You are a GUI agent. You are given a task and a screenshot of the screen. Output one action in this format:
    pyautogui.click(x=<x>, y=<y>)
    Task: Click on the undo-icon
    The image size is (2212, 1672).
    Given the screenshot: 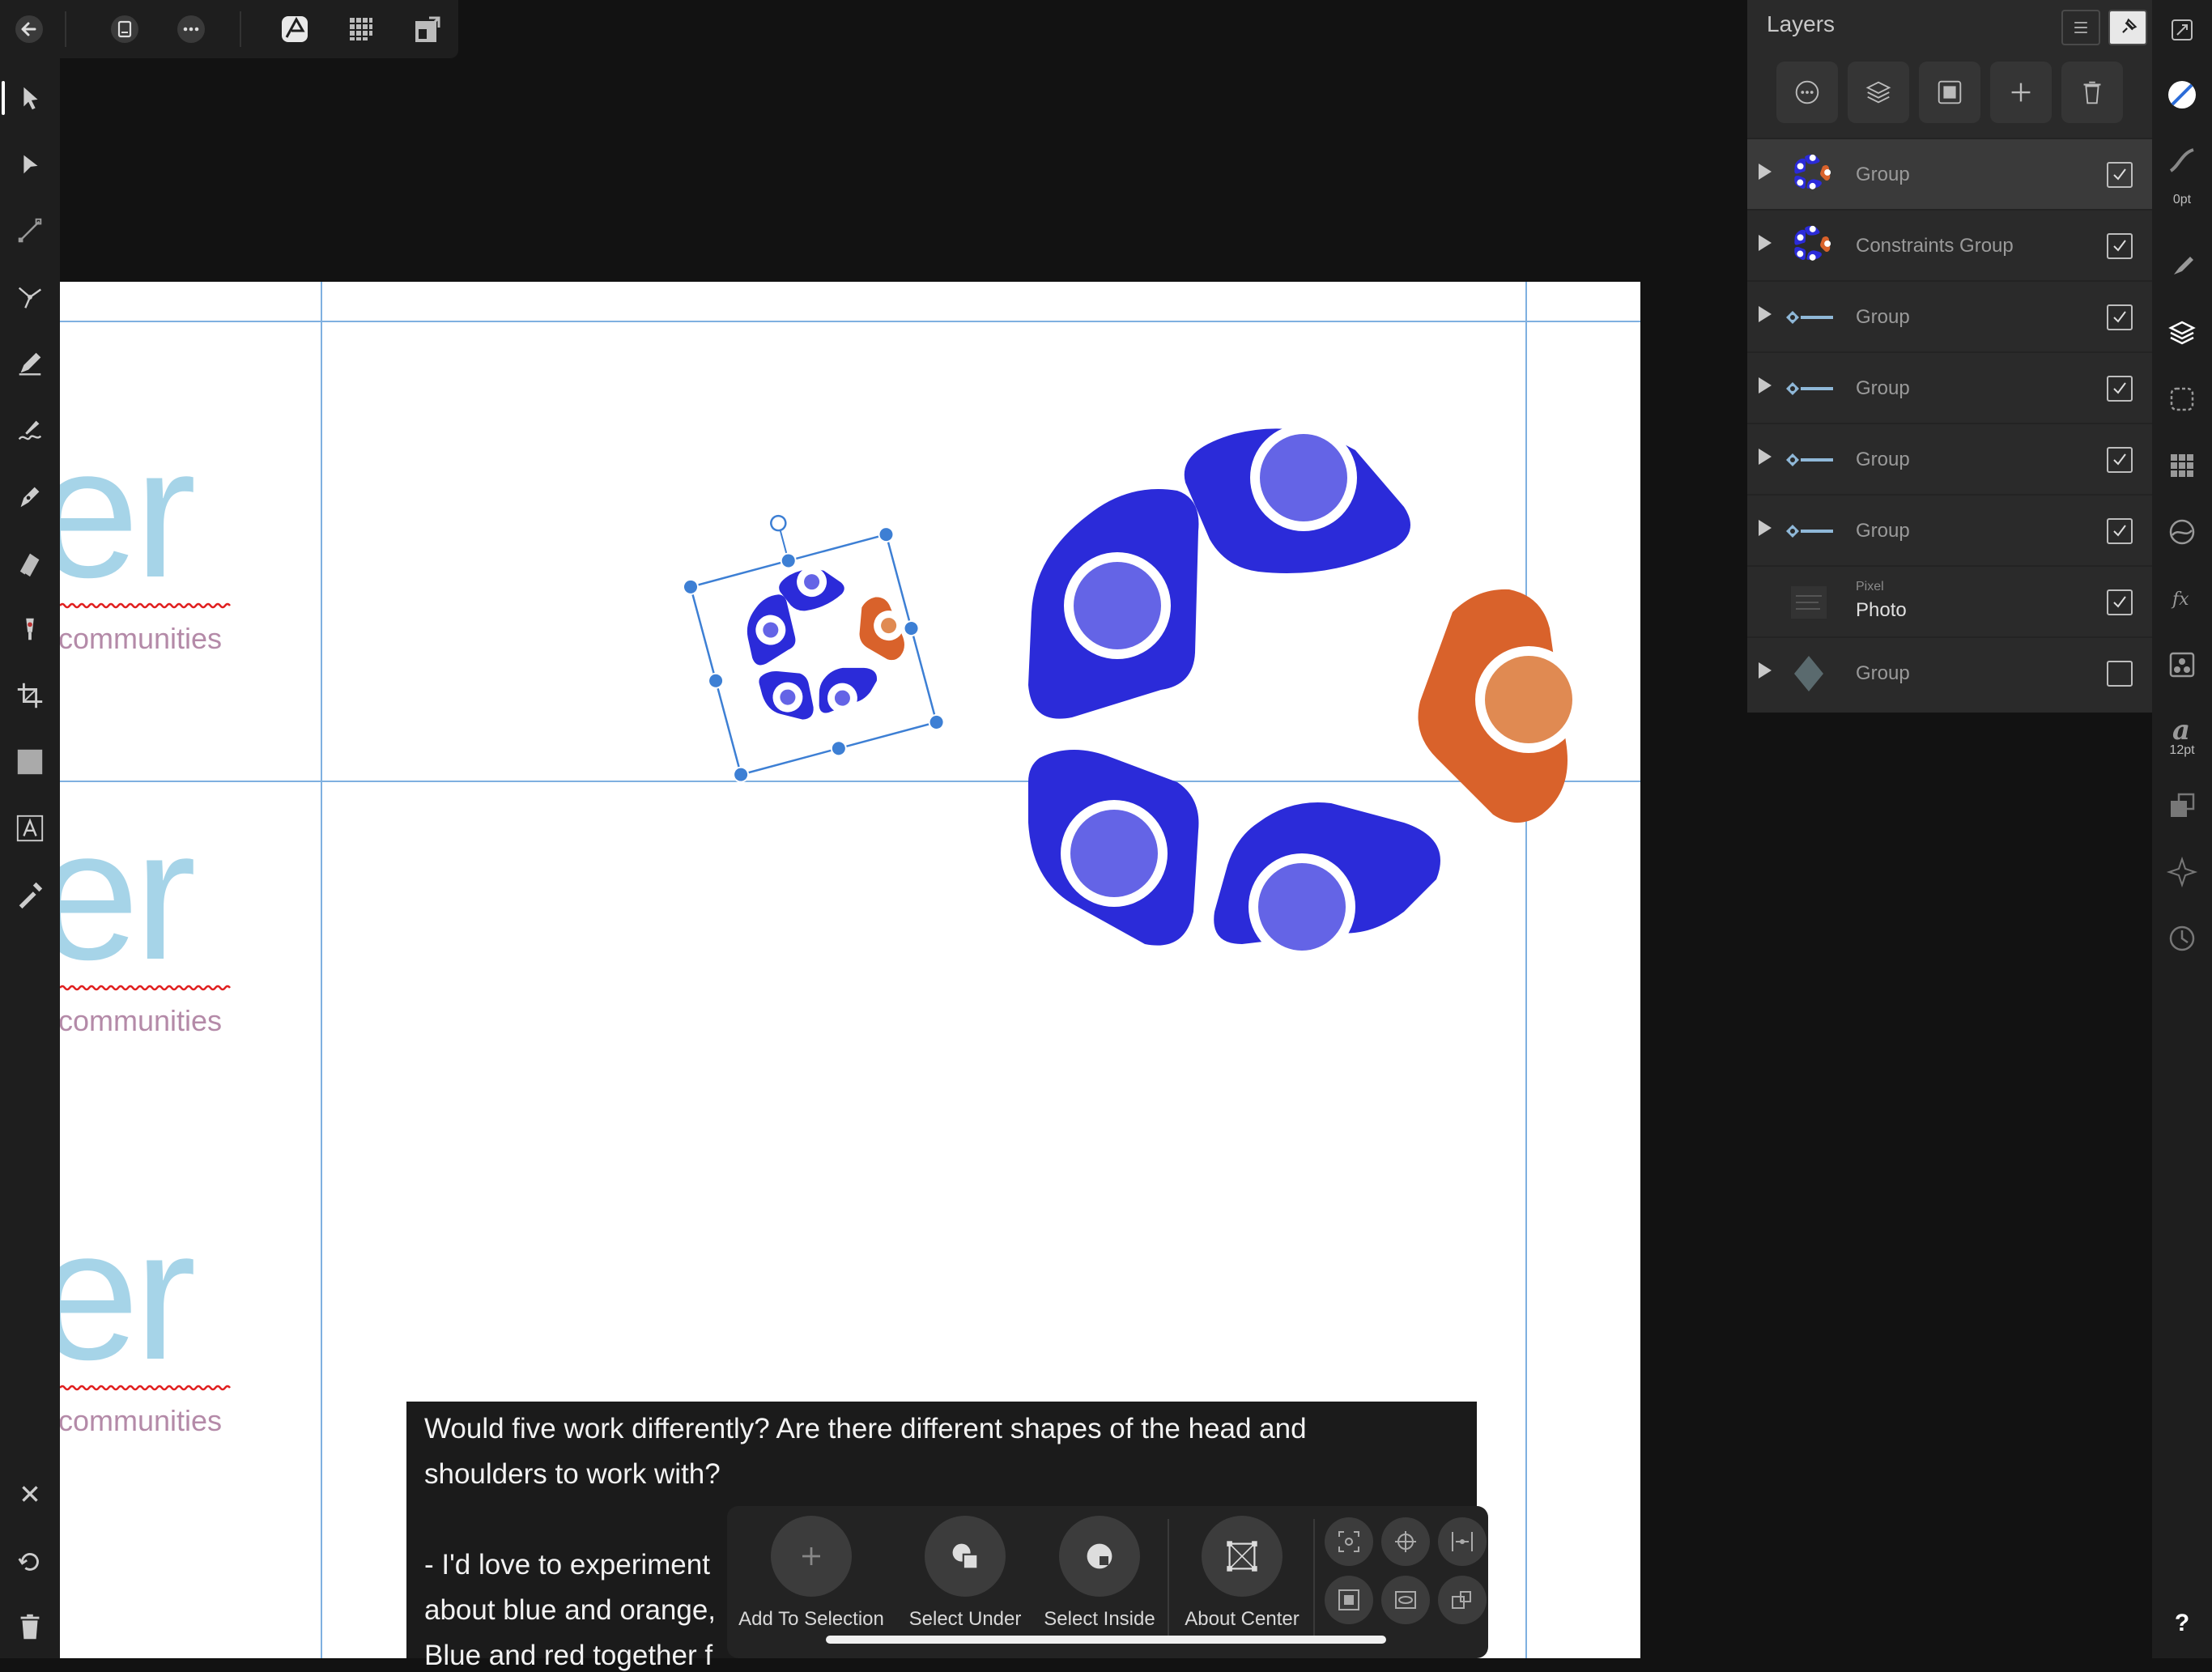 What is the action you would take?
    pyautogui.click(x=30, y=1560)
    